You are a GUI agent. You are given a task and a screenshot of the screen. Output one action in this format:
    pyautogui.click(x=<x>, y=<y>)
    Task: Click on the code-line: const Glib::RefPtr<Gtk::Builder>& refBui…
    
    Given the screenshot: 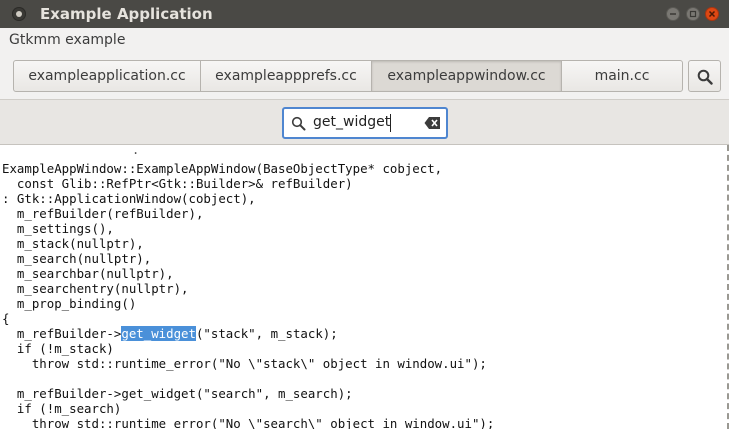 What is the action you would take?
    pyautogui.click(x=177, y=183)
    